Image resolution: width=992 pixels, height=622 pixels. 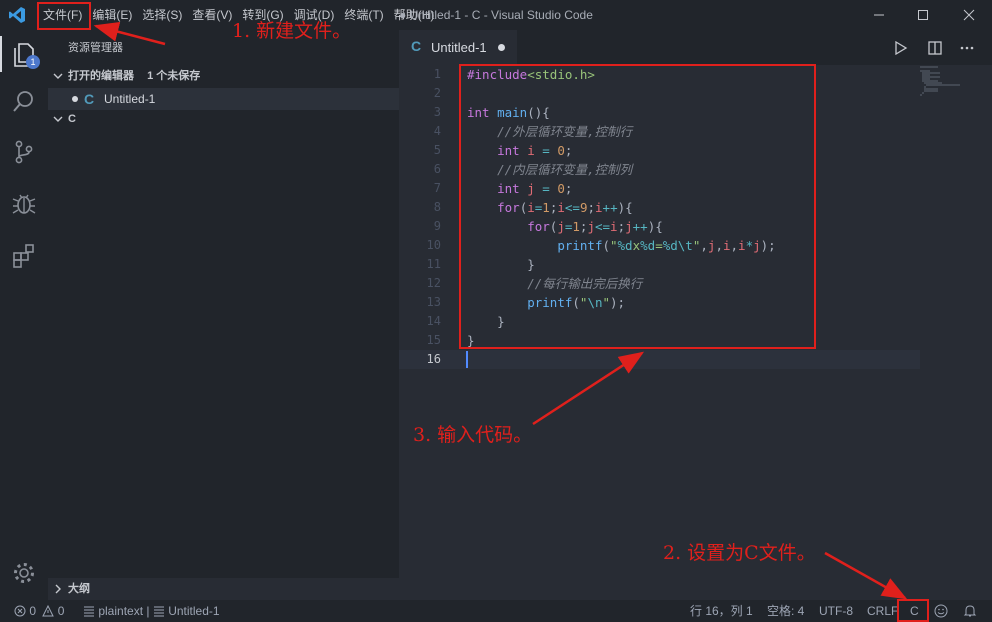 I want to click on arrow-step2, so click(x=866, y=575).